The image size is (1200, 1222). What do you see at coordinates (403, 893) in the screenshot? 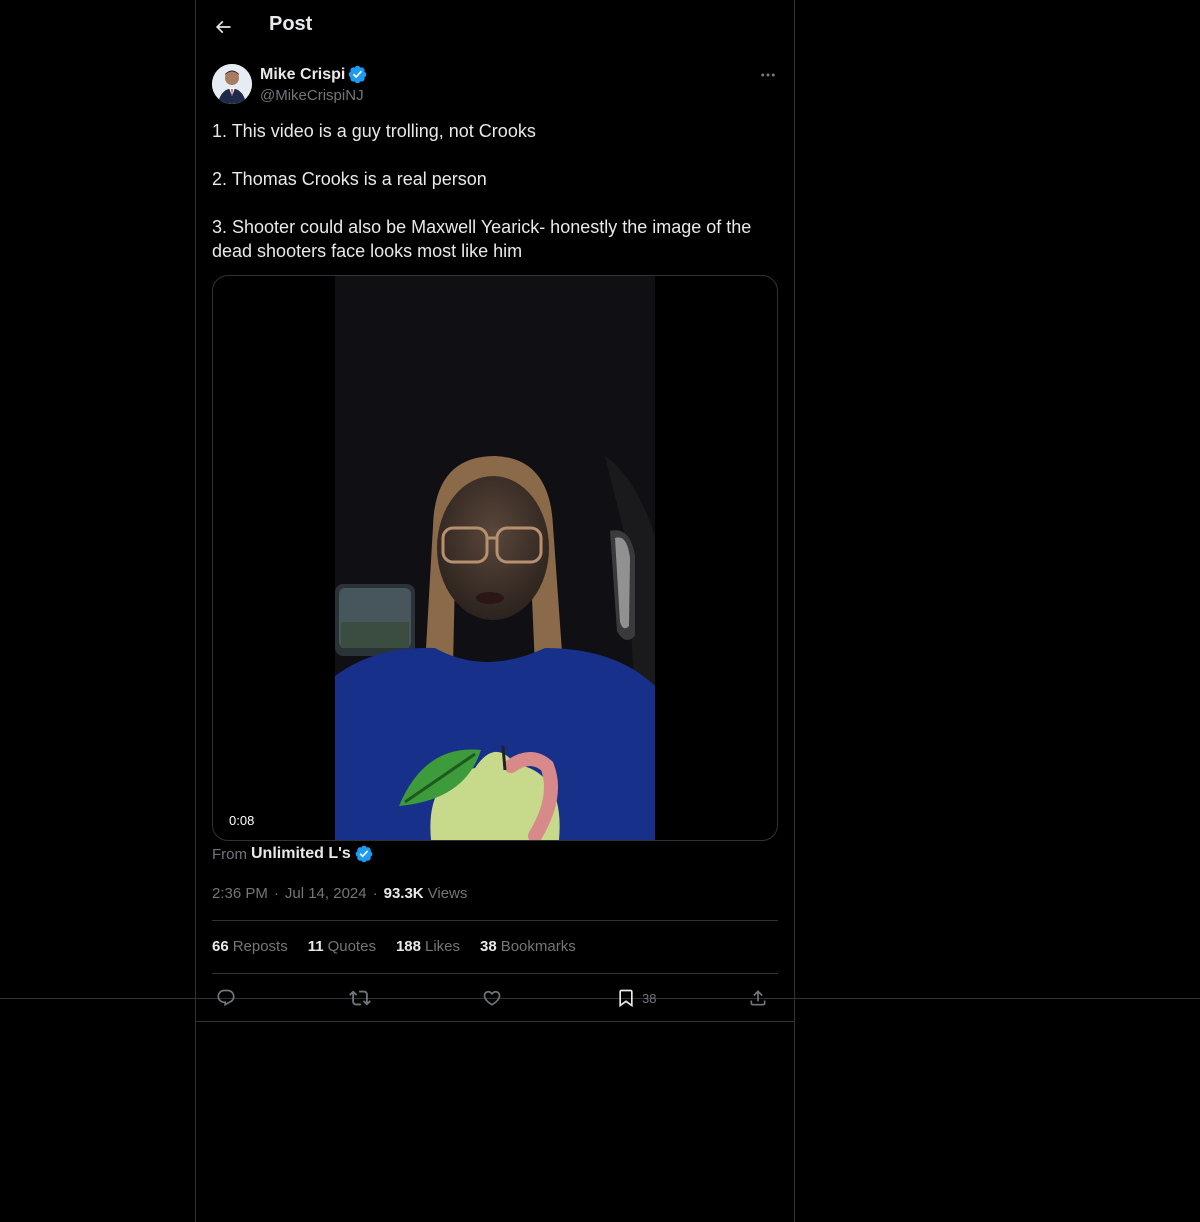
I see `views-count: 93.3K` at bounding box center [403, 893].